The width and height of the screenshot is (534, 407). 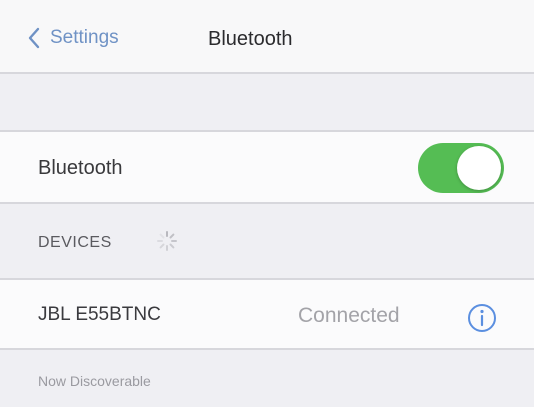 What do you see at coordinates (479, 168) in the screenshot?
I see `toggle-knob` at bounding box center [479, 168].